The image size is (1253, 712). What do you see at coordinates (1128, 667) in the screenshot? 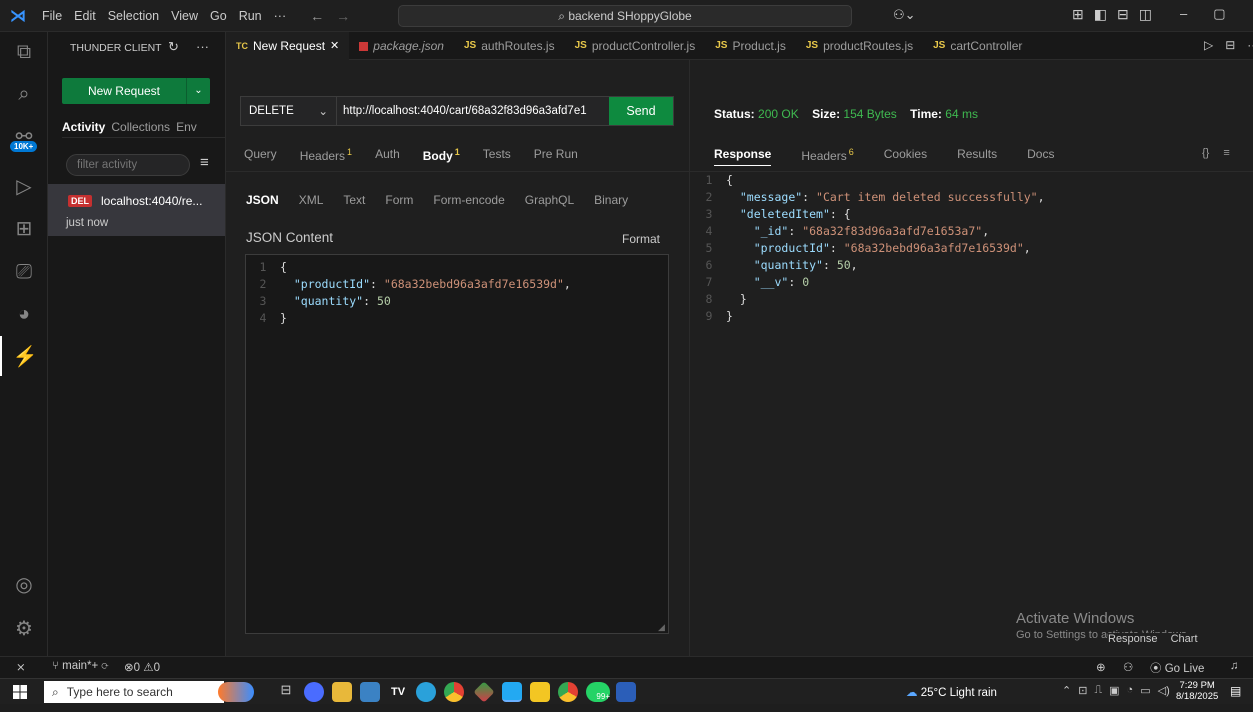
I see `copilot-status-icon: ⚇` at bounding box center [1128, 667].